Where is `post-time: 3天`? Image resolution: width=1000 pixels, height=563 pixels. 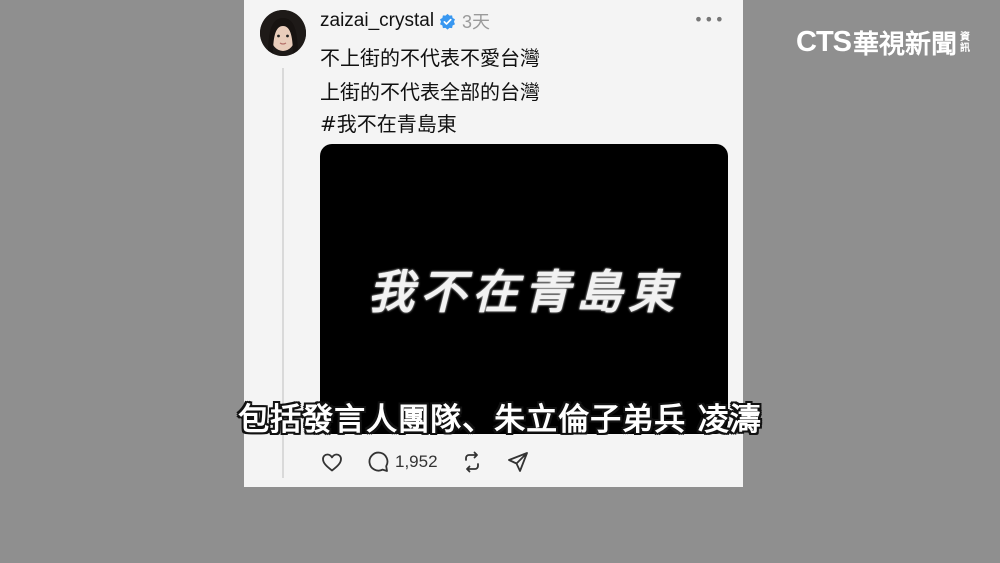 post-time: 3天 is located at coordinates (476, 22).